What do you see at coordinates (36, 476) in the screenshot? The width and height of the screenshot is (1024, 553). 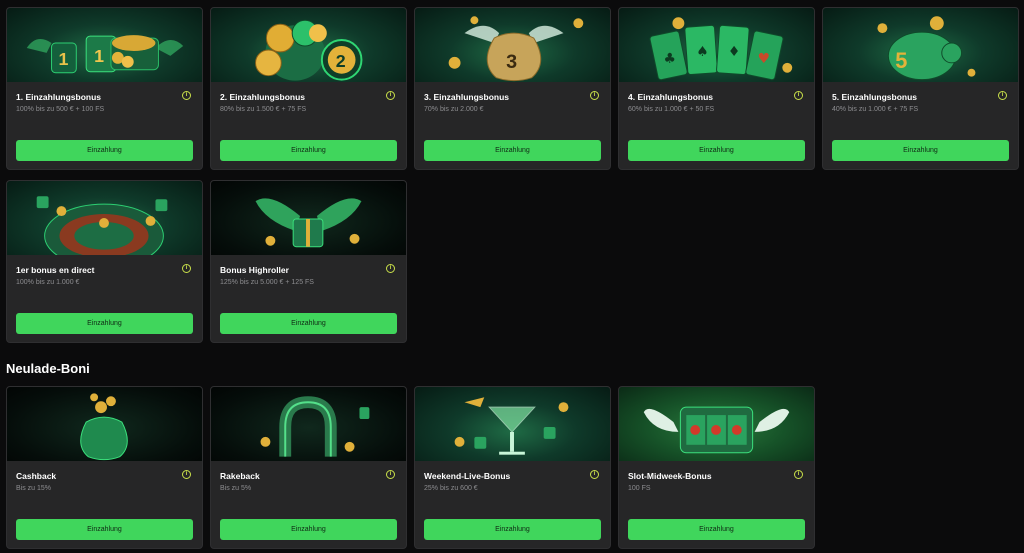 I see `bonus-title: Cashback` at bounding box center [36, 476].